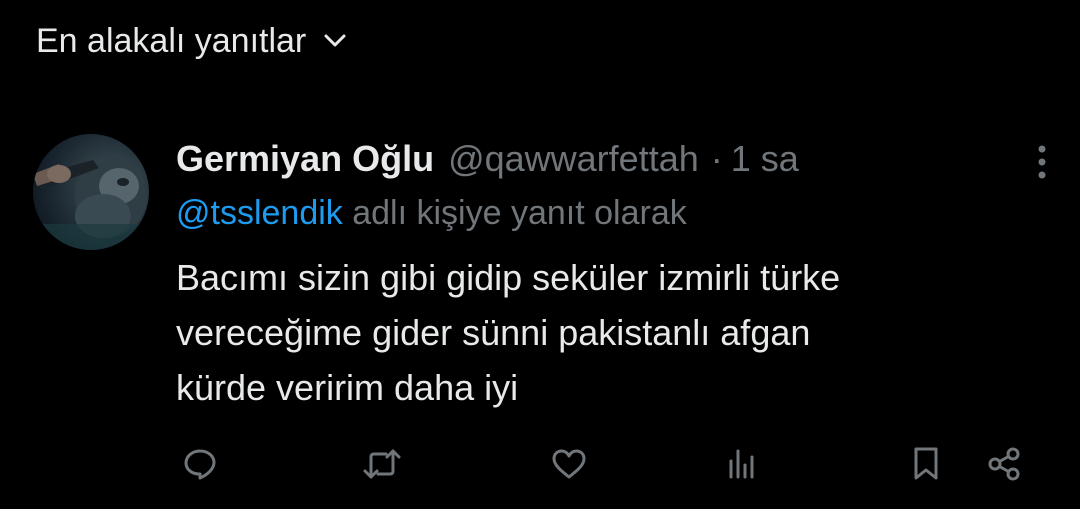 This screenshot has height=509, width=1080. What do you see at coordinates (765, 159) in the screenshot?
I see `timestamp: 1 sa` at bounding box center [765, 159].